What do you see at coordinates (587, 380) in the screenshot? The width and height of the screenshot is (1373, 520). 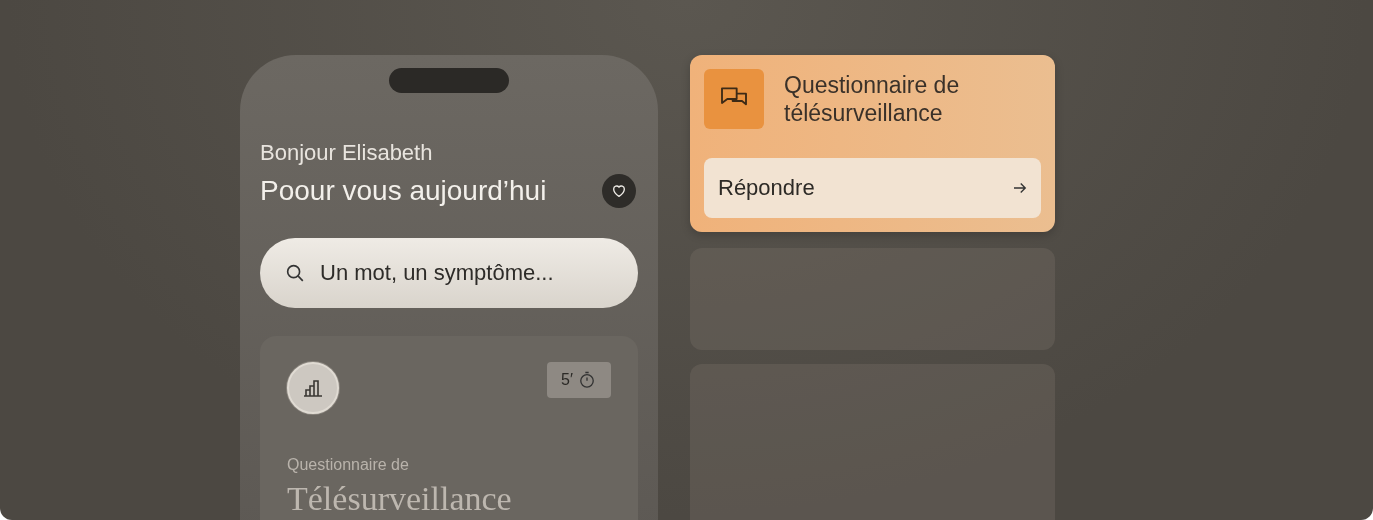 I see `stopwatch-icon` at bounding box center [587, 380].